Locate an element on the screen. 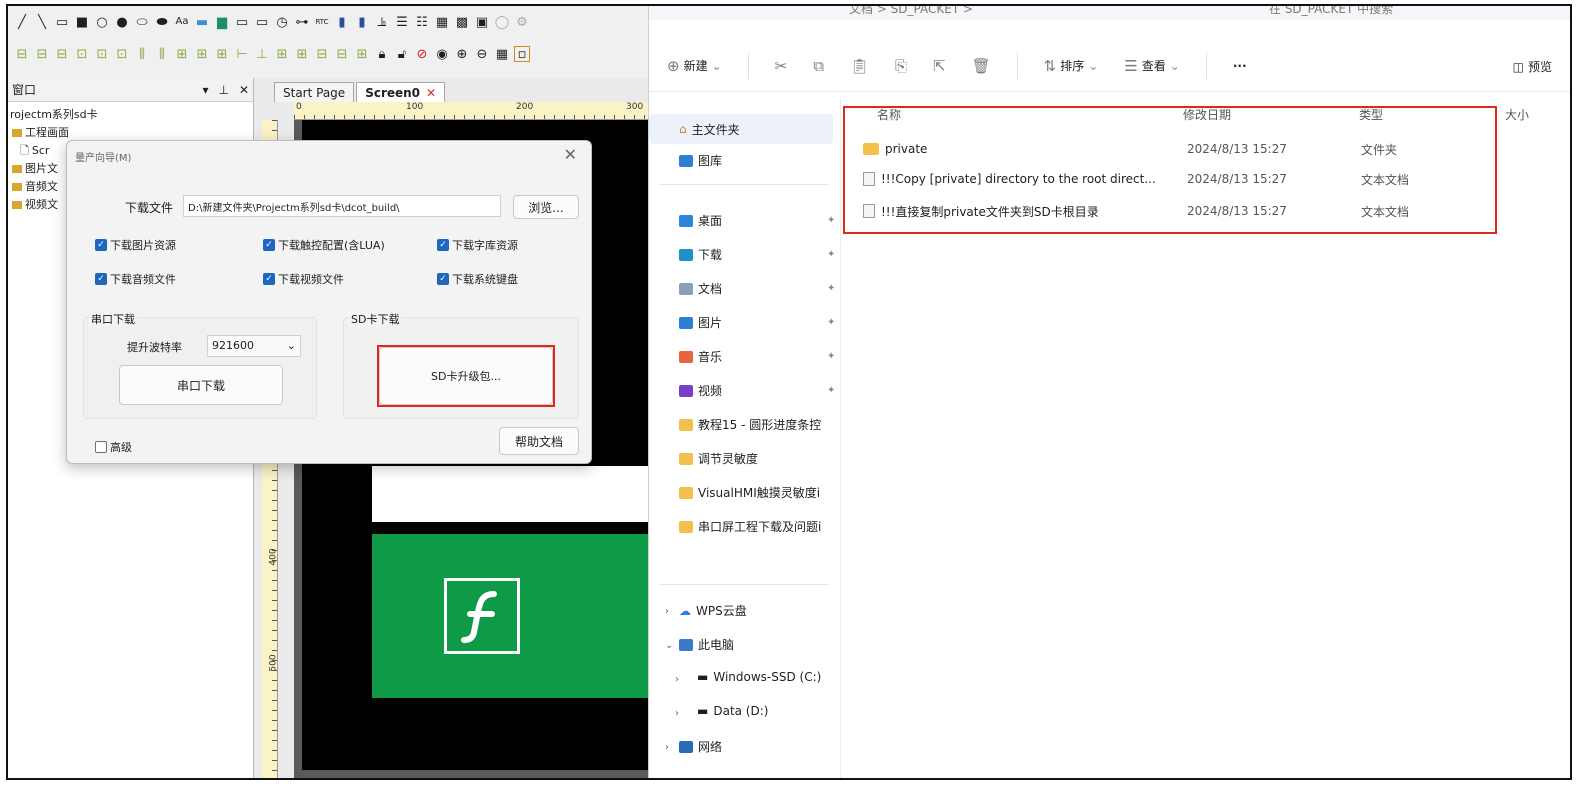  nav-drive-d: ▬ Data (D:) is located at coordinates (732, 711).